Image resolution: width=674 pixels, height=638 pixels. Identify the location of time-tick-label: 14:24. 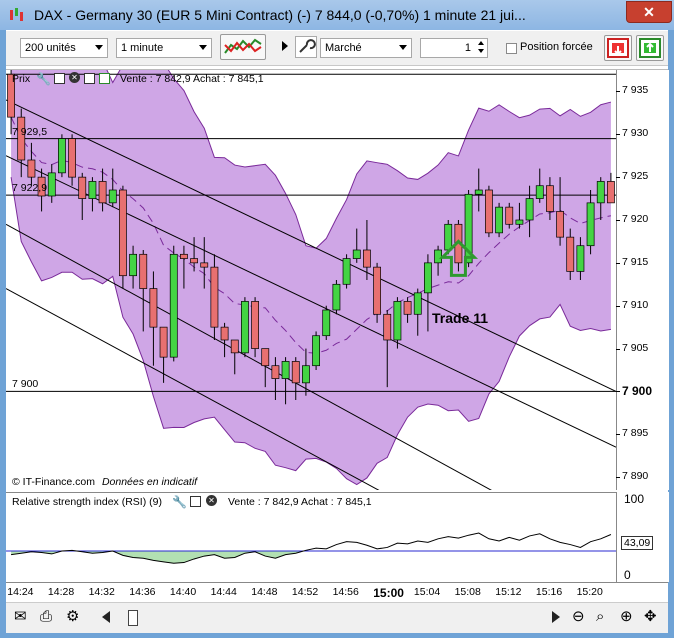
(20, 592).